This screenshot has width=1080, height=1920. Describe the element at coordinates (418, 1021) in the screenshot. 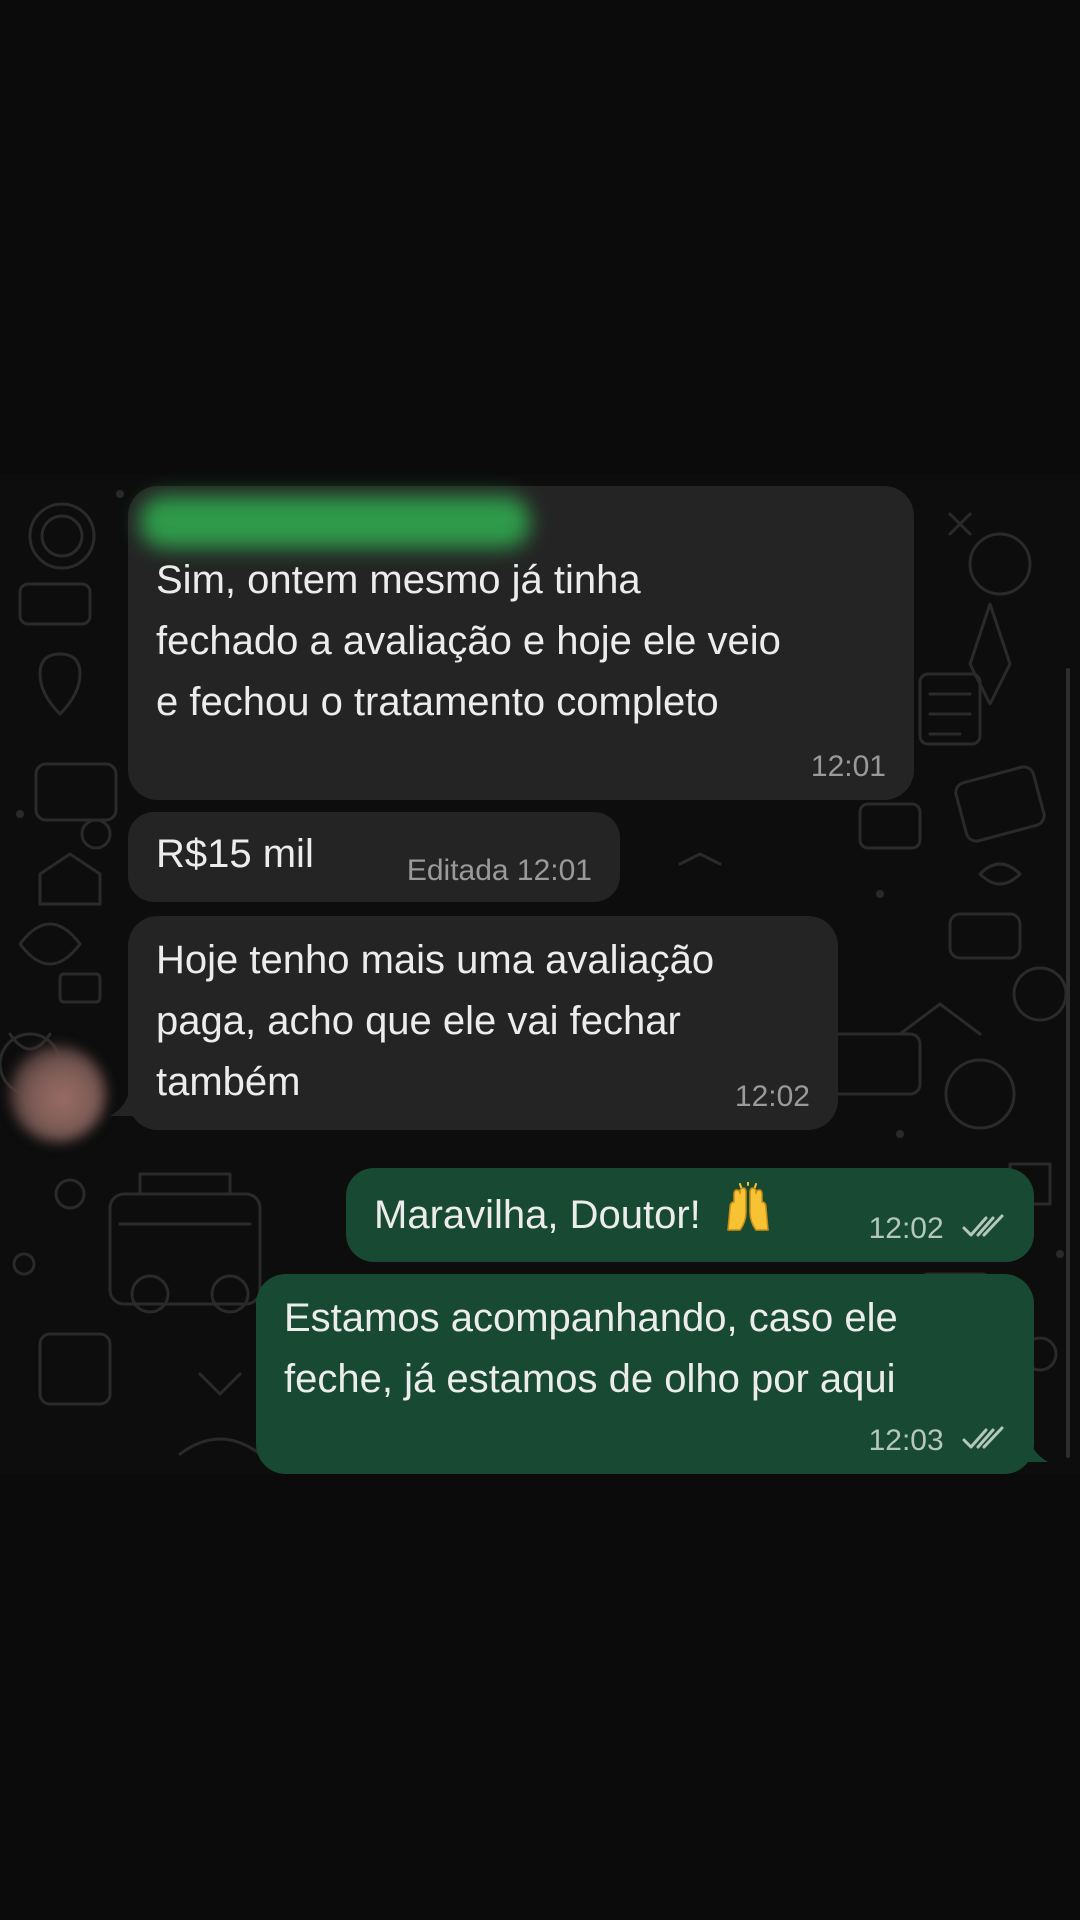

I see `message-text-line: paga, acho que ele vai fechar` at that location.